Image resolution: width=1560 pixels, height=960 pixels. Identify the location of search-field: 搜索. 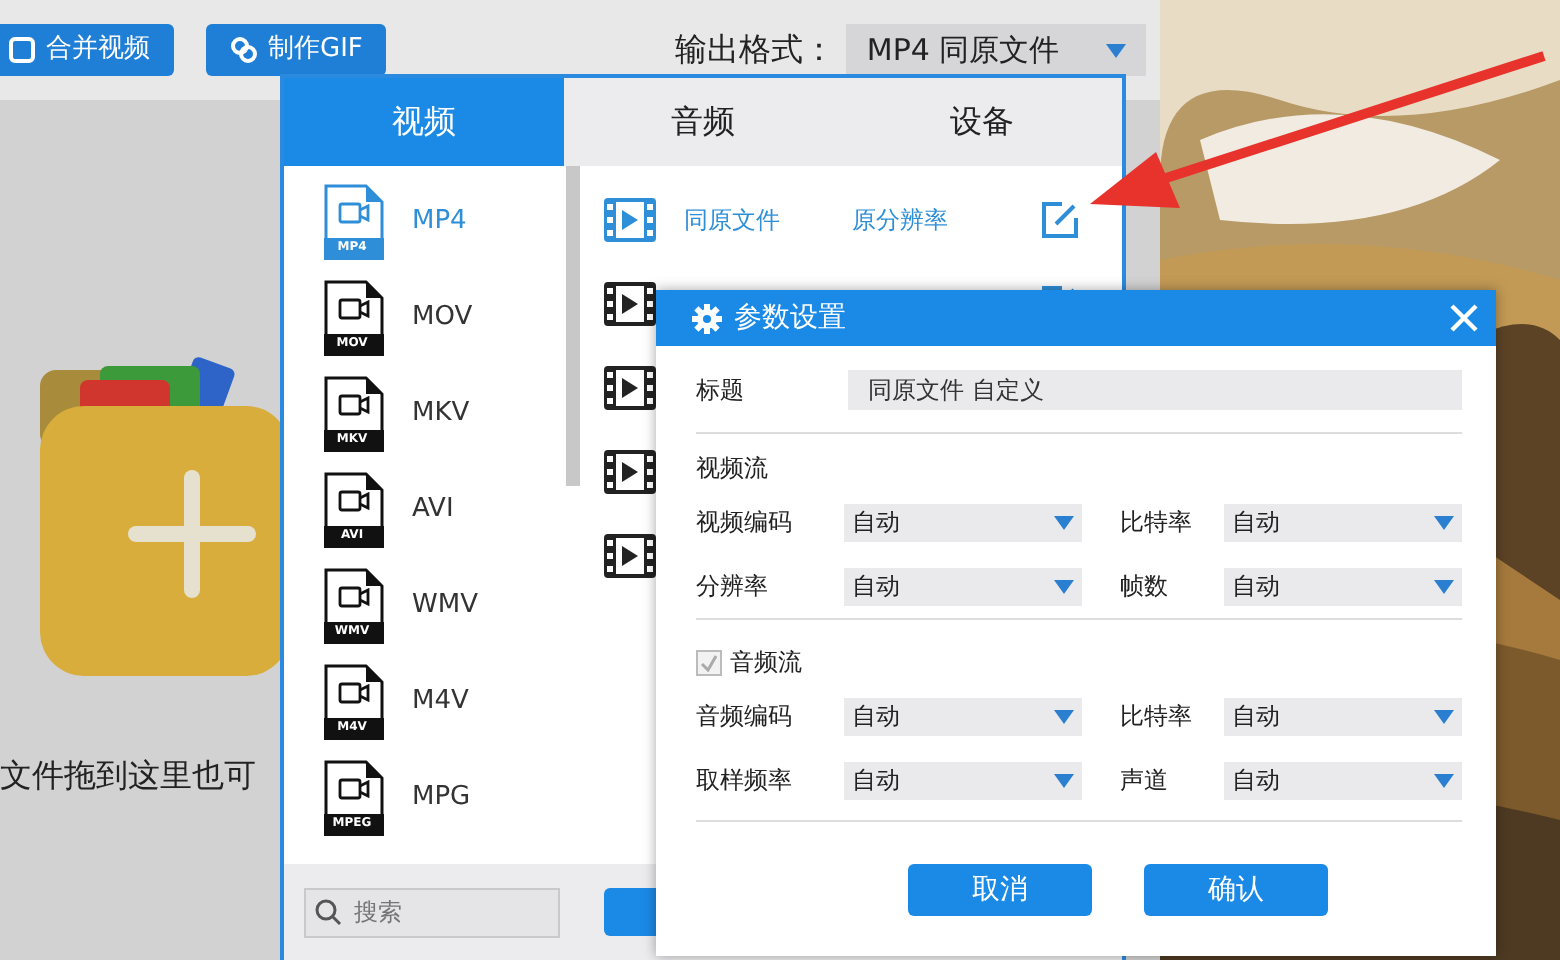
(432, 912).